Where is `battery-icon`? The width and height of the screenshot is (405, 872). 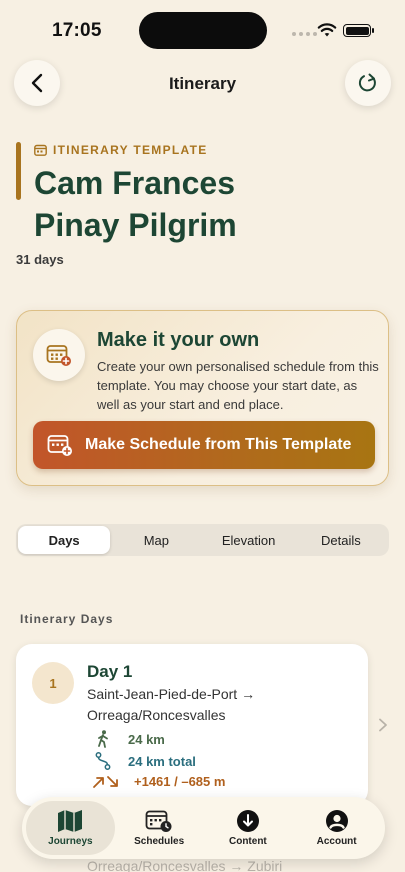 battery-icon is located at coordinates (358, 30).